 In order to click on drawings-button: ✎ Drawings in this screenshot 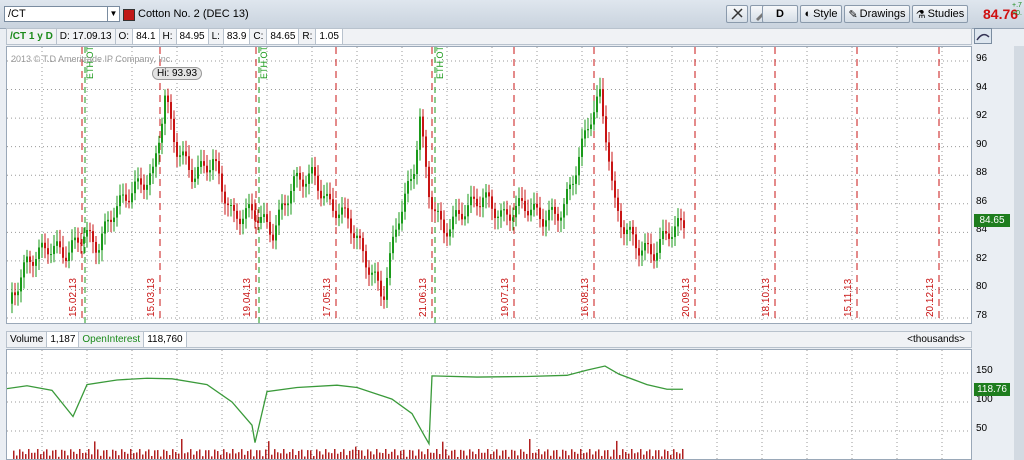, I will do `click(877, 14)`.